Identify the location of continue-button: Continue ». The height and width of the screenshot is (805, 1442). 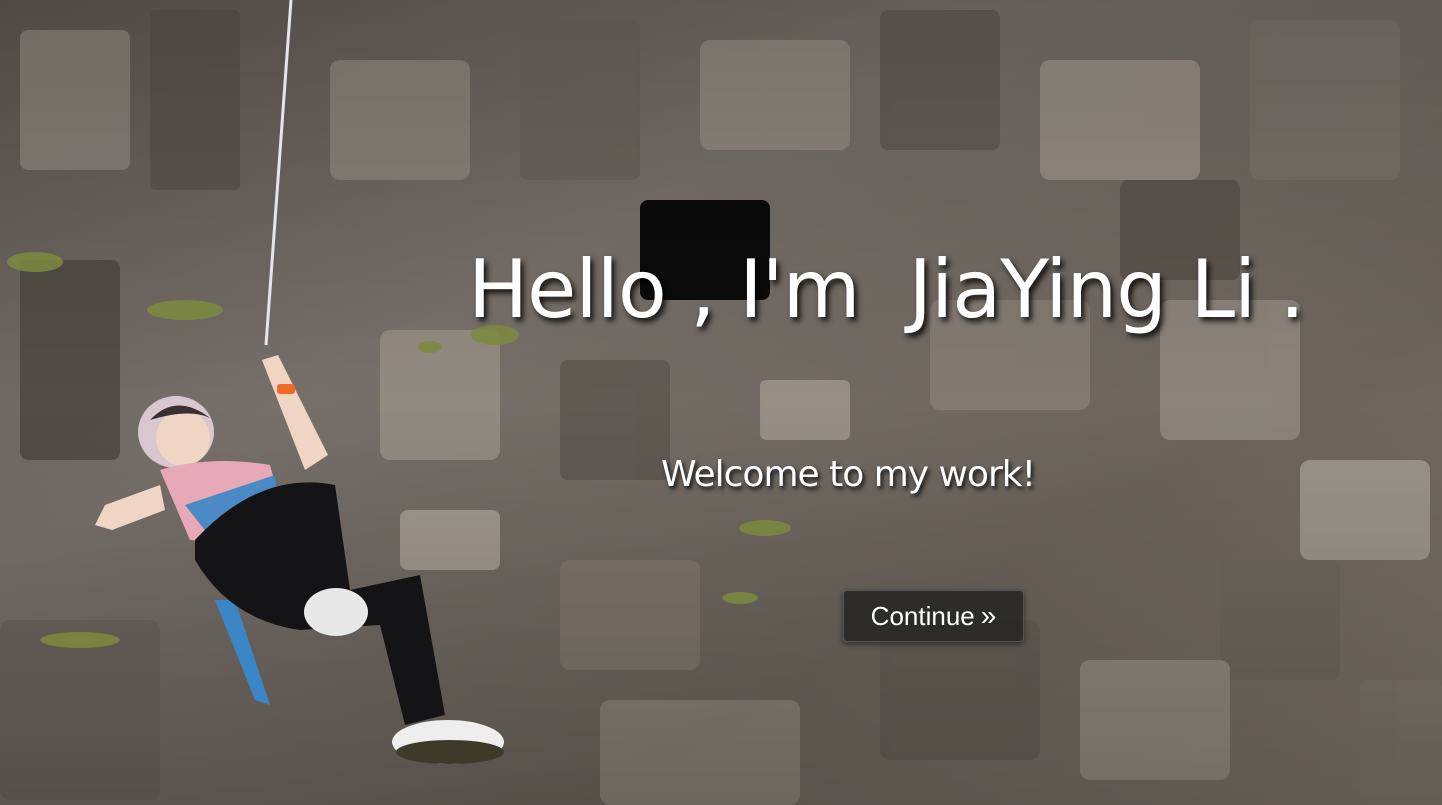
(933, 616).